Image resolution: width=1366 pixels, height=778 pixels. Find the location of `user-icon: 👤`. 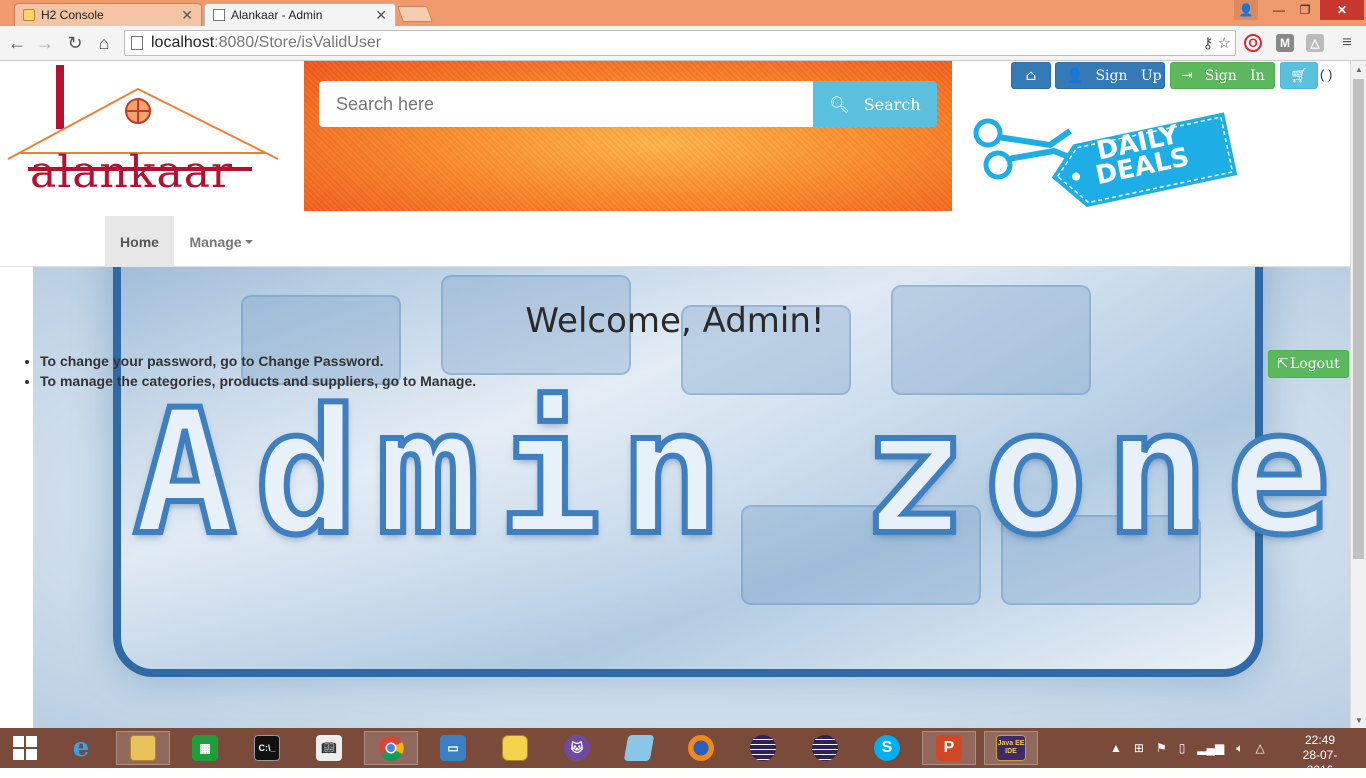

user-icon: 👤 is located at coordinates (1075, 75).